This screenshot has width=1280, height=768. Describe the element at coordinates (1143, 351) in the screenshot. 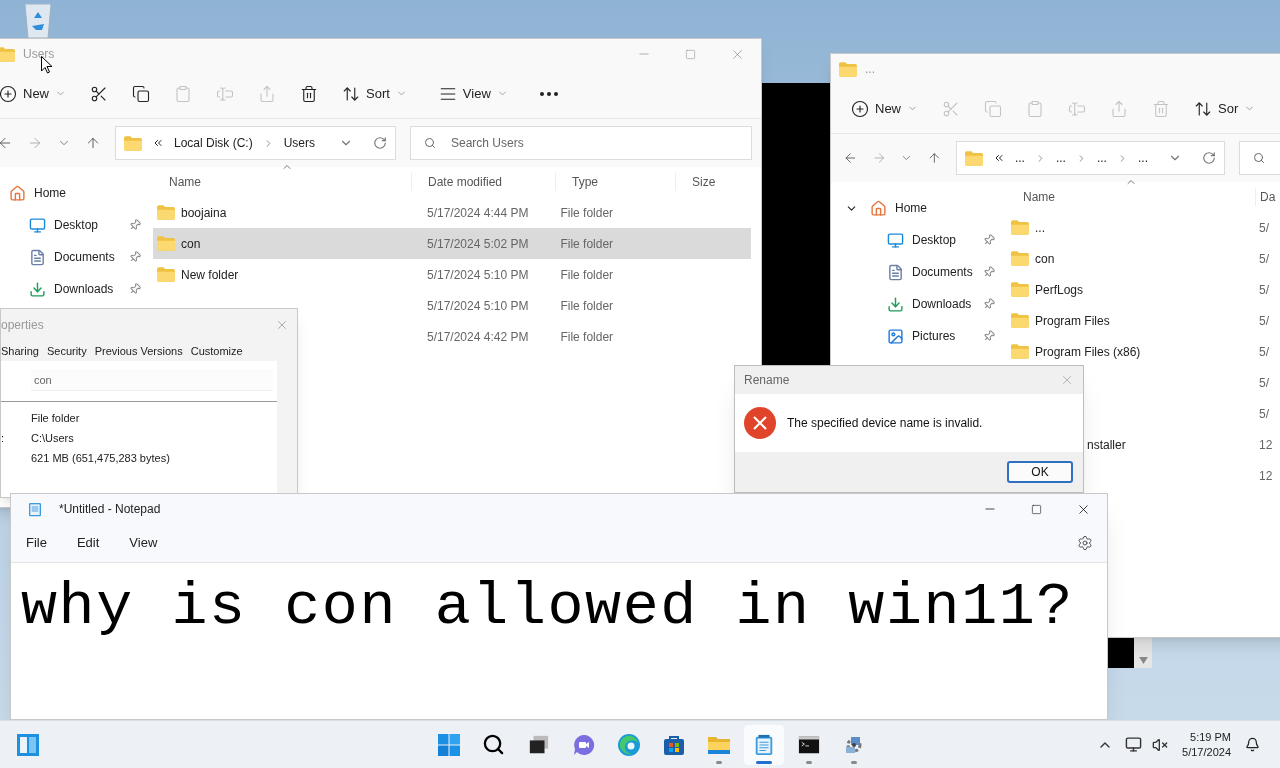

I see `file-row: Program Files (x86) 5/` at that location.